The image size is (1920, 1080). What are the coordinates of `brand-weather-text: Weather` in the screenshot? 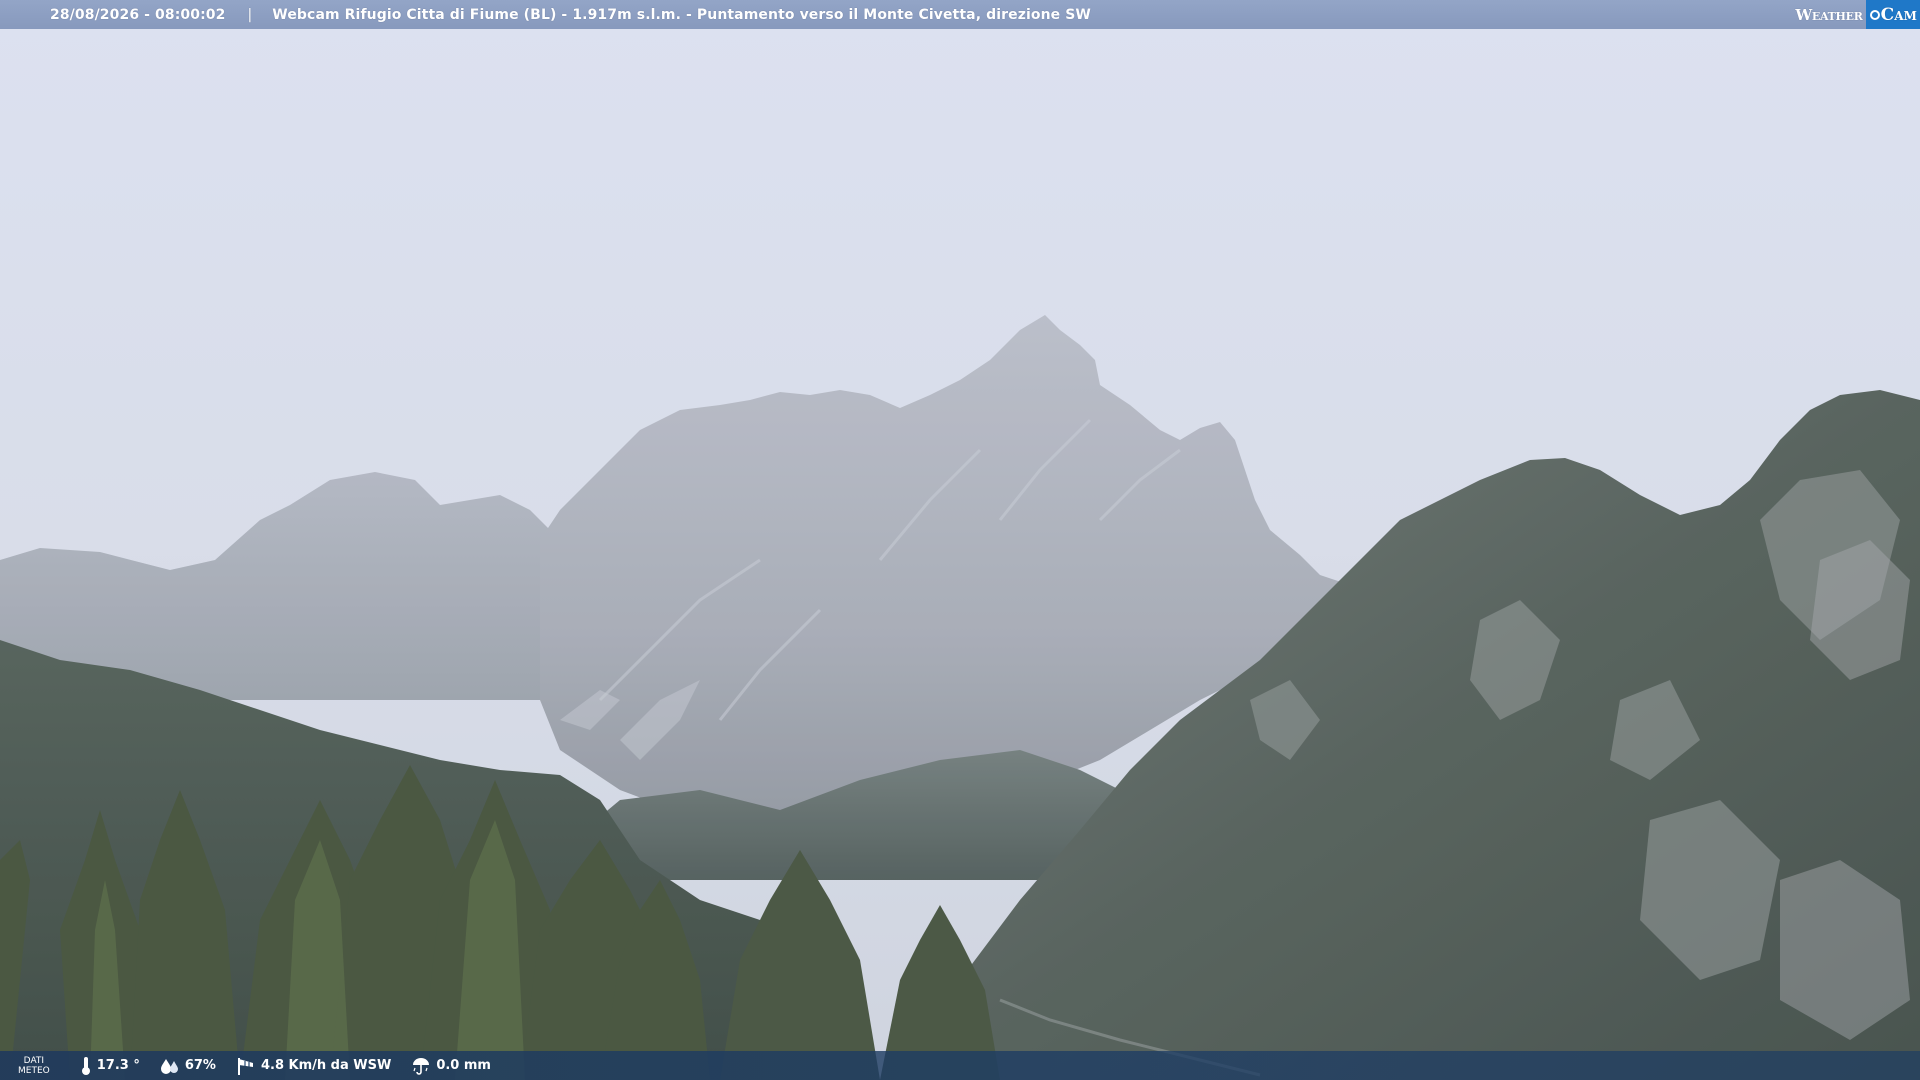 It's located at (1829, 14).